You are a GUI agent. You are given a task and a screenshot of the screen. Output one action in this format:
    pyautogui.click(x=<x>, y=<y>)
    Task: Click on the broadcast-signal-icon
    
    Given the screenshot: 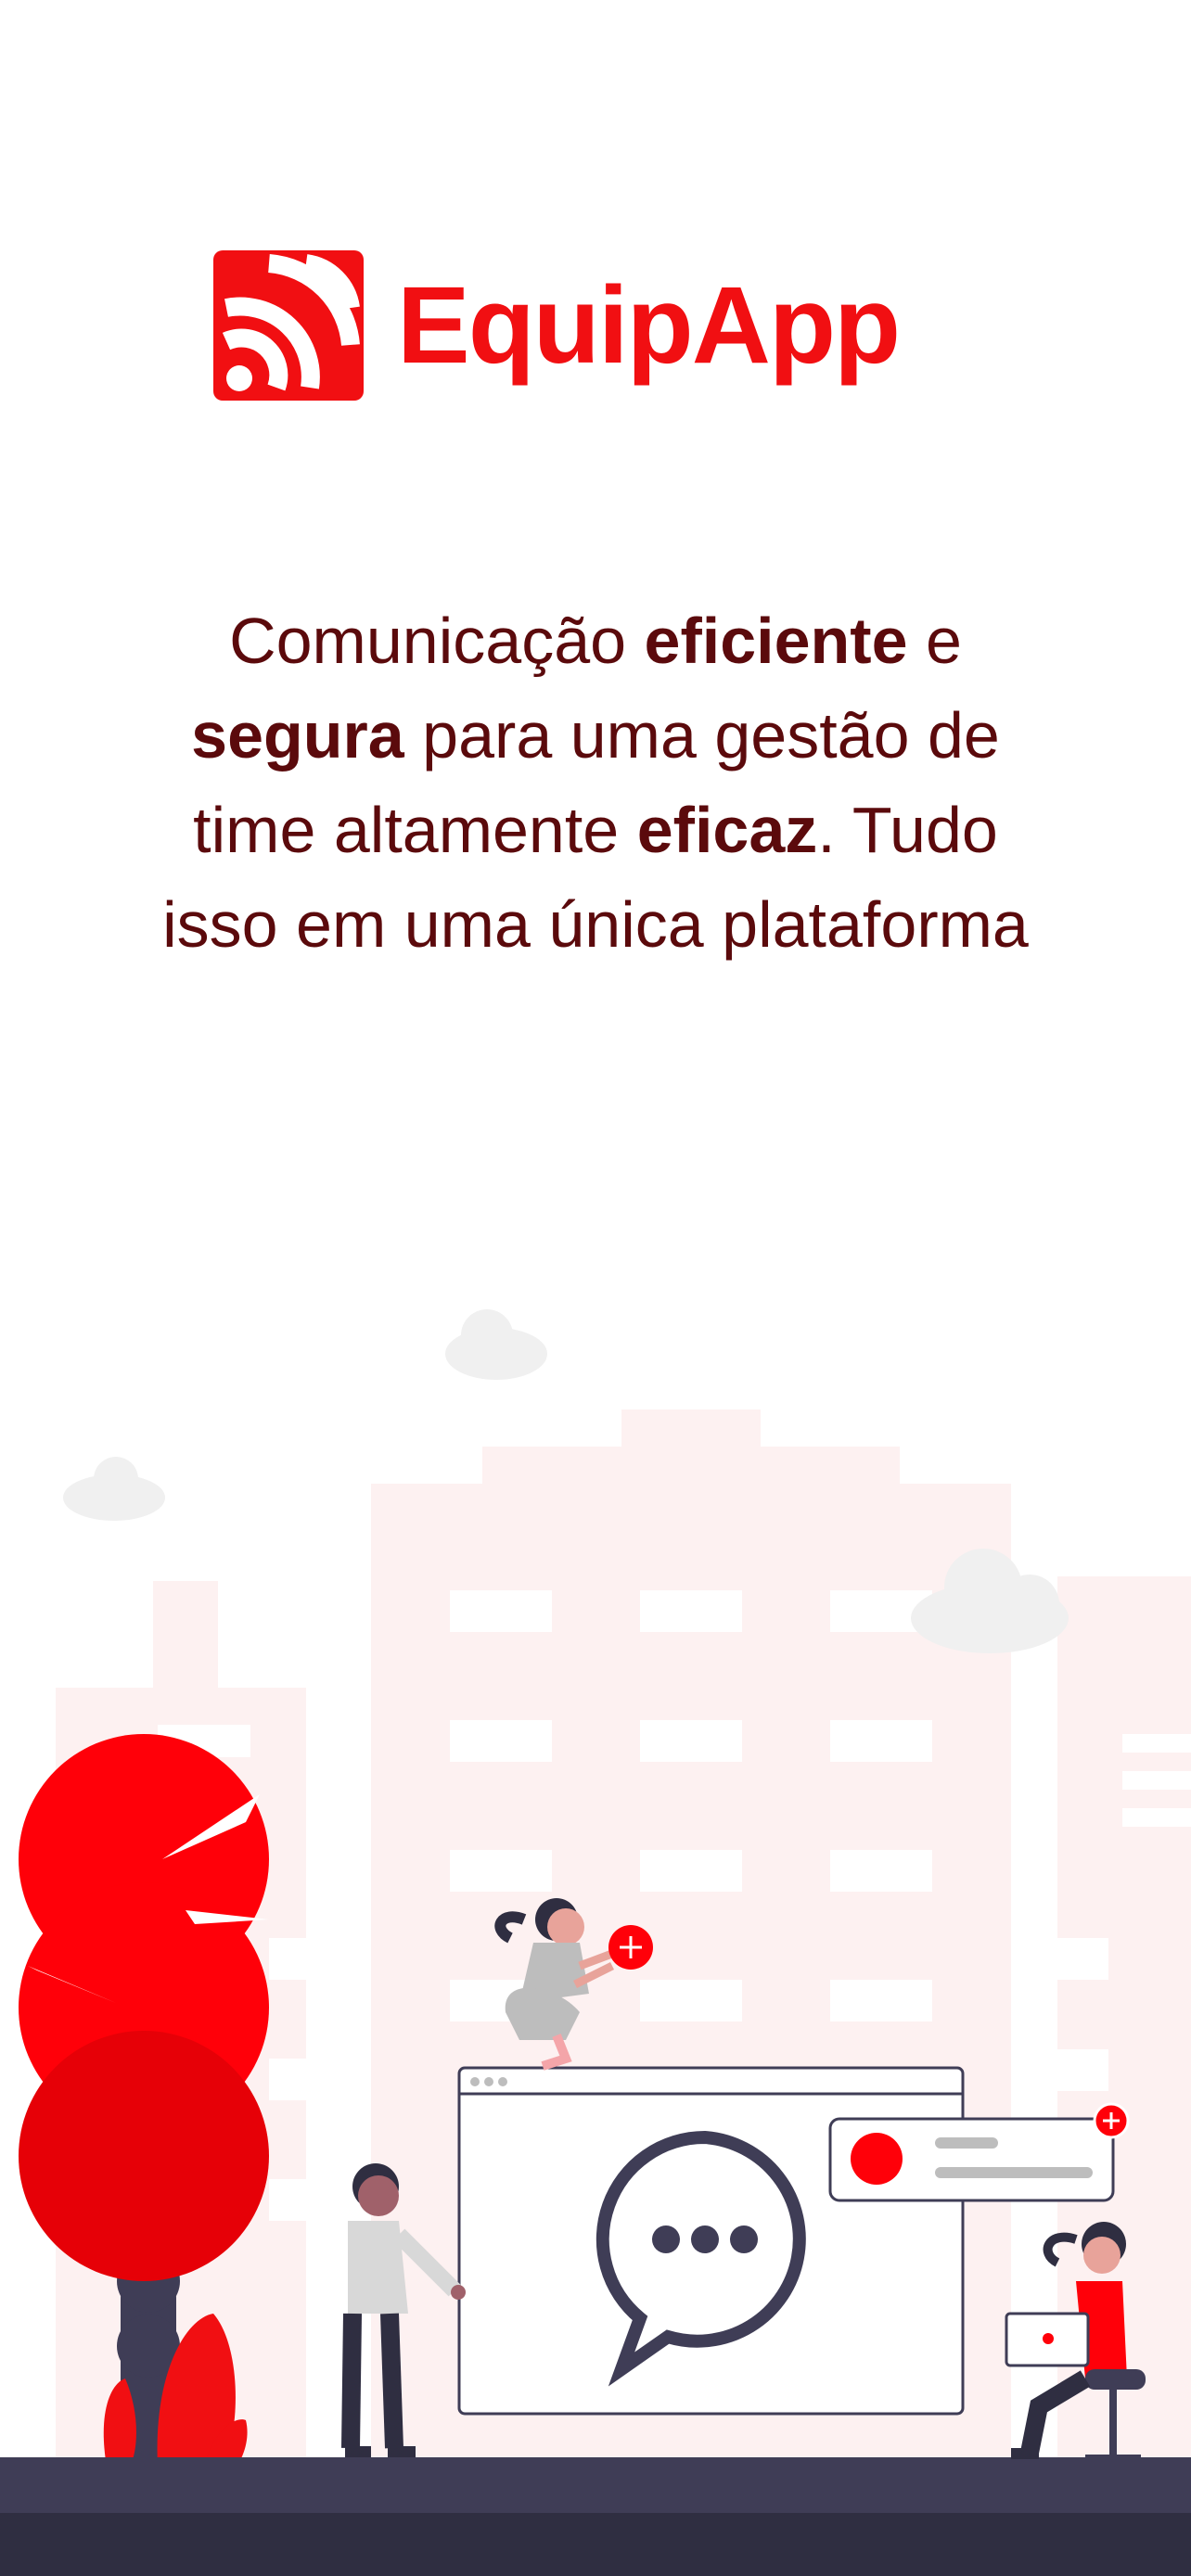 What is the action you would take?
    pyautogui.click(x=288, y=326)
    